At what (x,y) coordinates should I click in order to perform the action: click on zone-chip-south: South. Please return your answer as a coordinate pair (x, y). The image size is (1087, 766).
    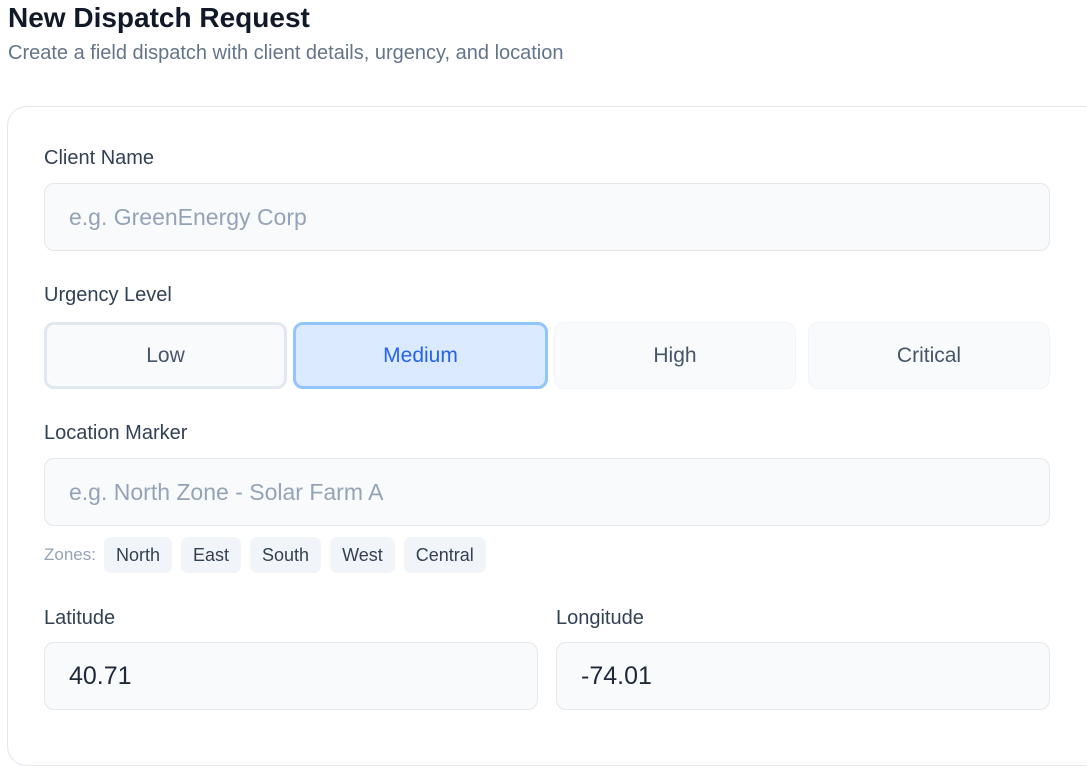
    Looking at the image, I should click on (286, 555).